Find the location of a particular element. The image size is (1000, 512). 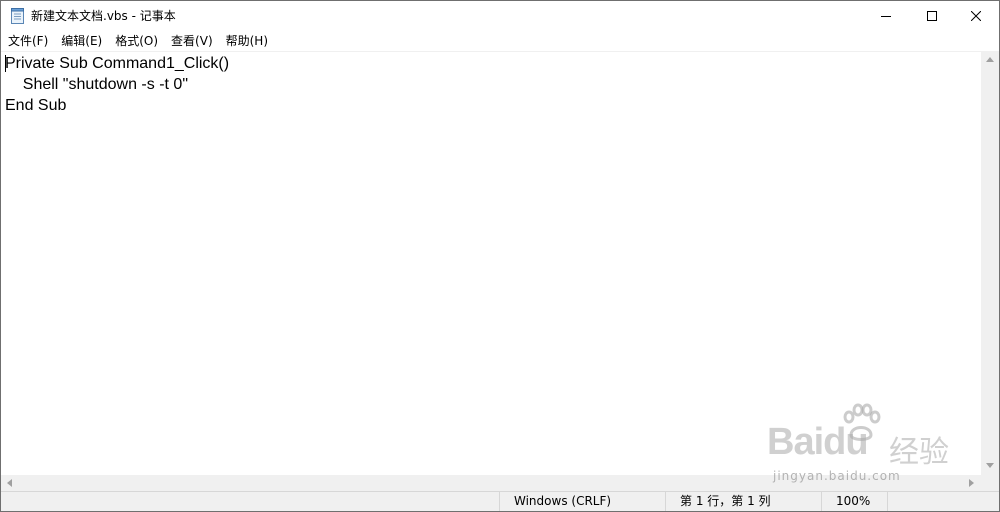

status-bar: Windows (CRLF) 第 1 行，第 1 列 100% is located at coordinates (500, 501).